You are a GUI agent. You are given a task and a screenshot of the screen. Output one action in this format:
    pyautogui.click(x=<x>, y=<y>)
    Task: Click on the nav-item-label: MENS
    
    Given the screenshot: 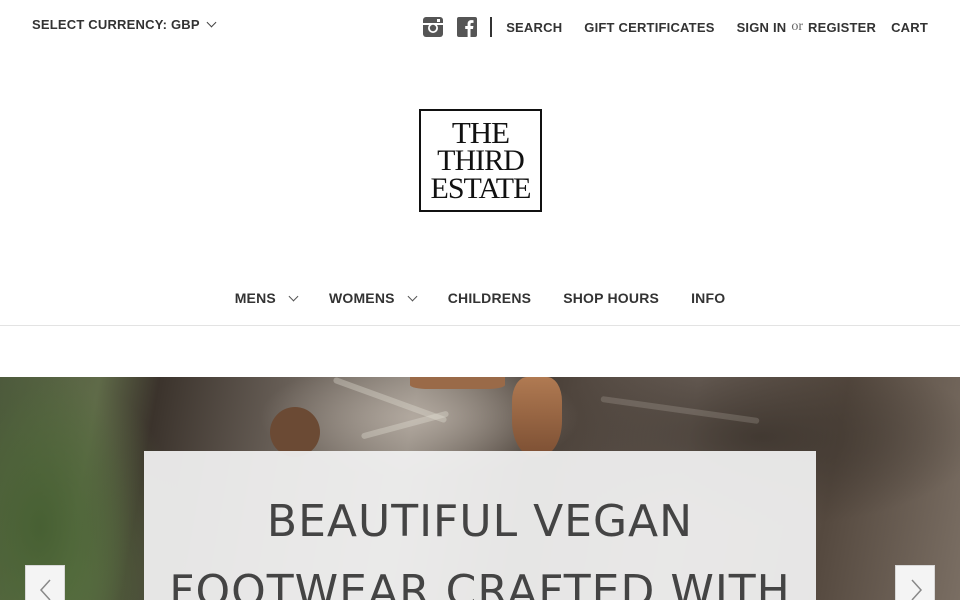 What is the action you would take?
    pyautogui.click(x=255, y=298)
    